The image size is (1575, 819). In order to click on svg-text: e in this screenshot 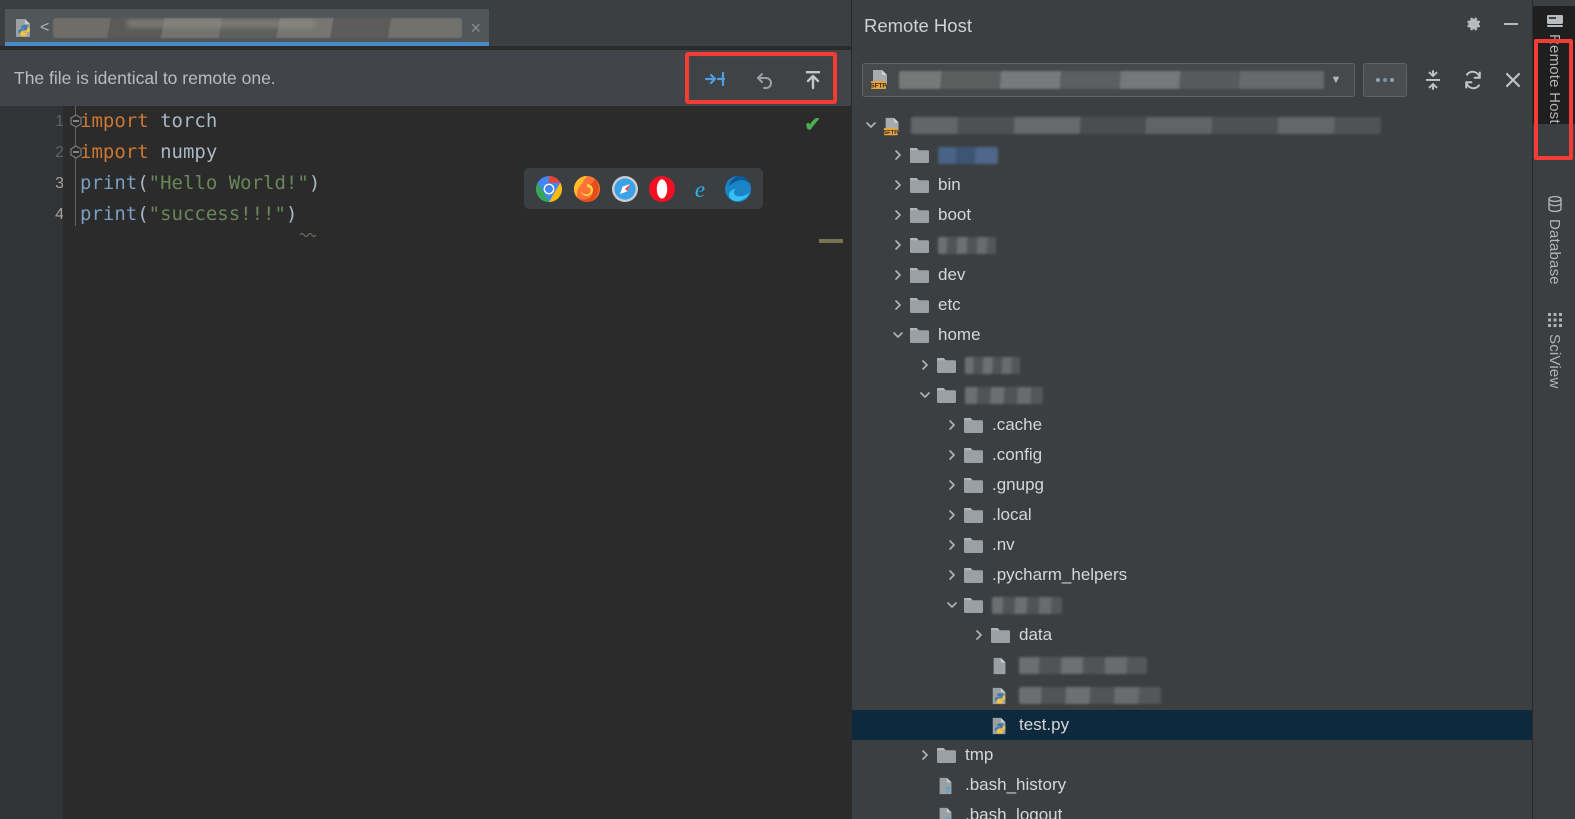, I will do `click(700, 189)`.